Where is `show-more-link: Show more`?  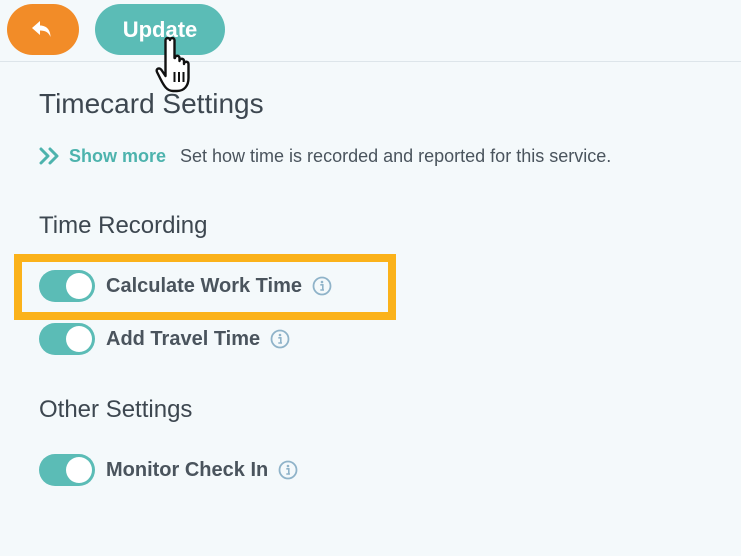 show-more-link: Show more is located at coordinates (102, 156).